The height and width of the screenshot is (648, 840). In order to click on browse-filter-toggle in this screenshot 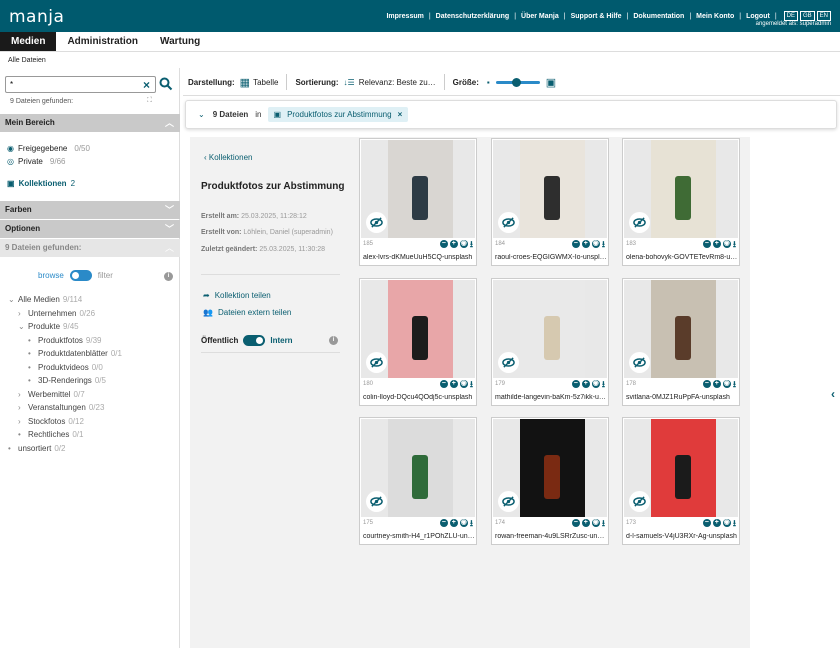, I will do `click(80, 275)`.